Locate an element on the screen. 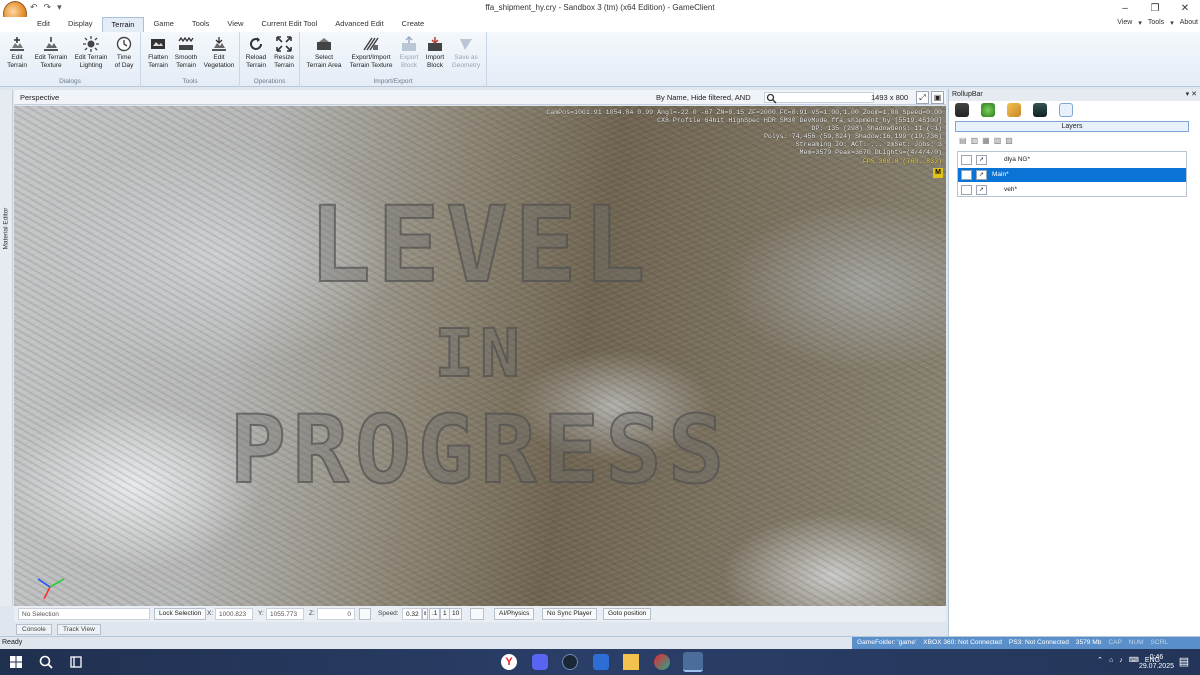 Image resolution: width=1200 pixels, height=675 pixels. z-coordinate-field: 0 is located at coordinates (336, 614).